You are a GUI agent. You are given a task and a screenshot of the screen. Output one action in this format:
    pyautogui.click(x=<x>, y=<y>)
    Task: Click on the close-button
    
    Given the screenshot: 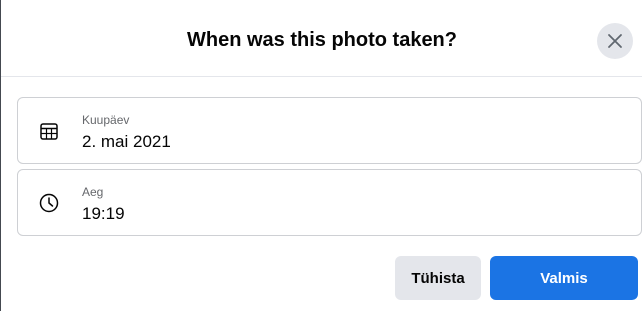 What is the action you would take?
    pyautogui.click(x=615, y=41)
    